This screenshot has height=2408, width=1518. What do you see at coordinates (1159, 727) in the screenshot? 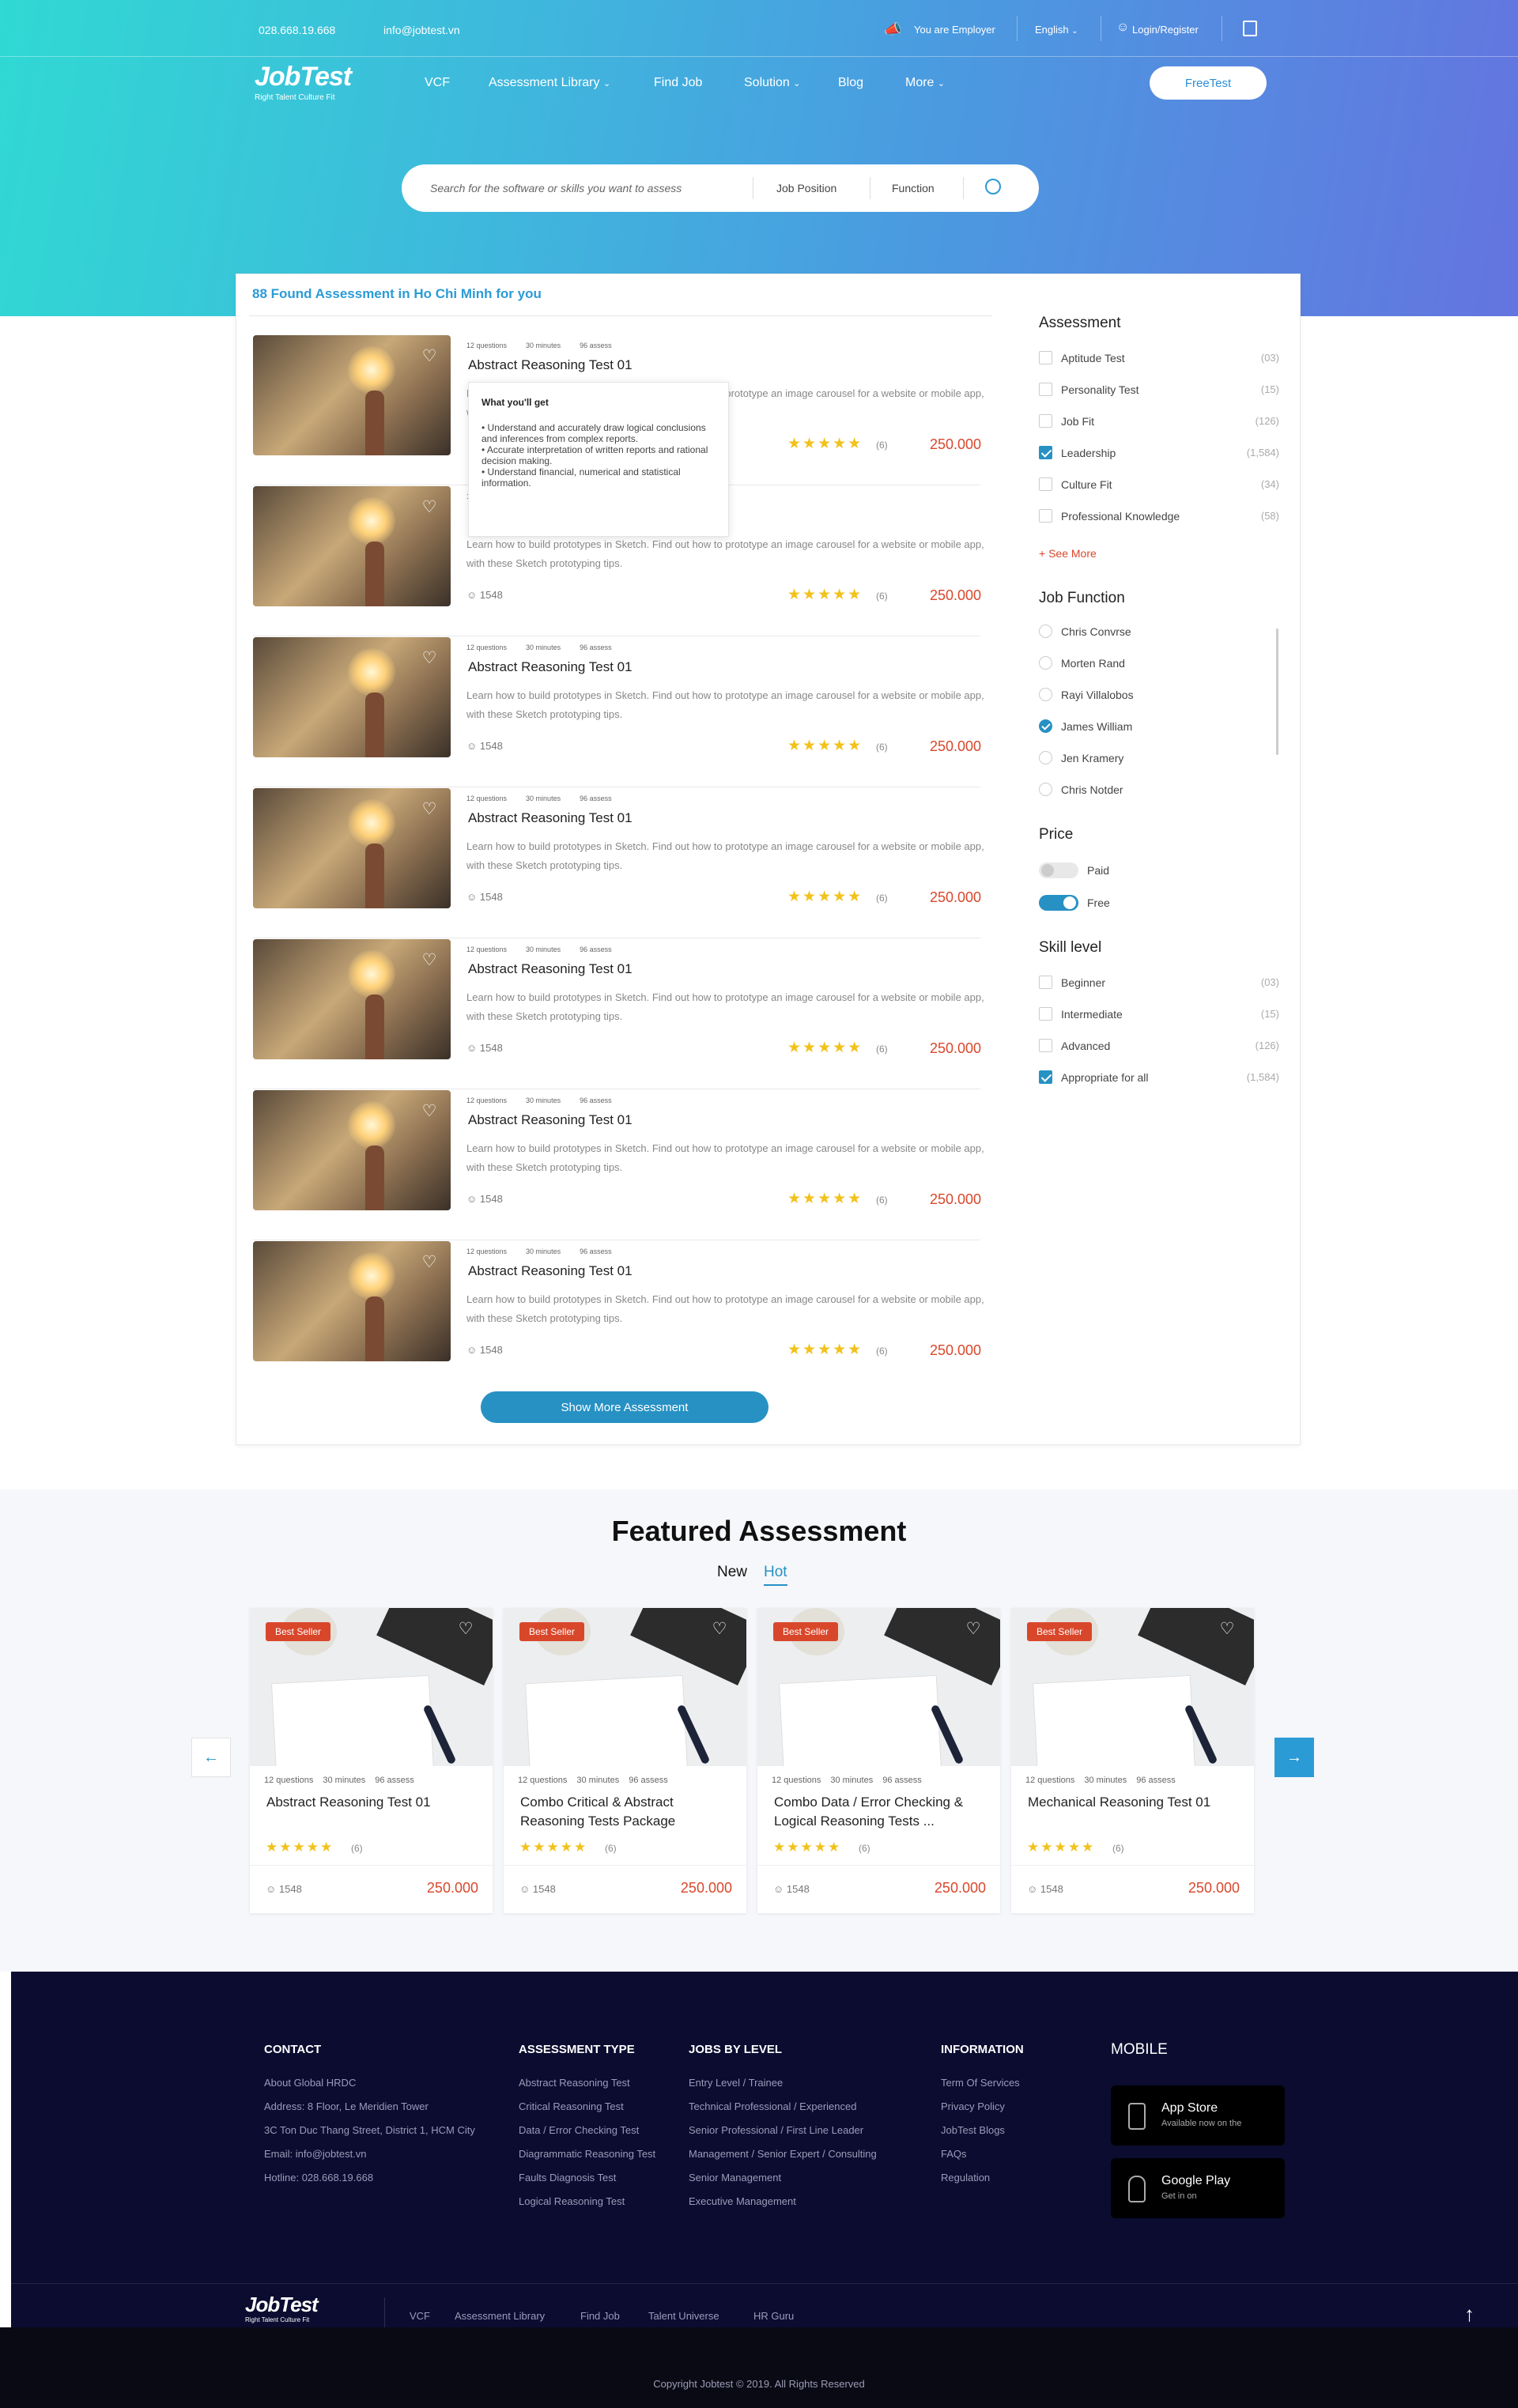
I see `filter-option-job_function: James William` at bounding box center [1159, 727].